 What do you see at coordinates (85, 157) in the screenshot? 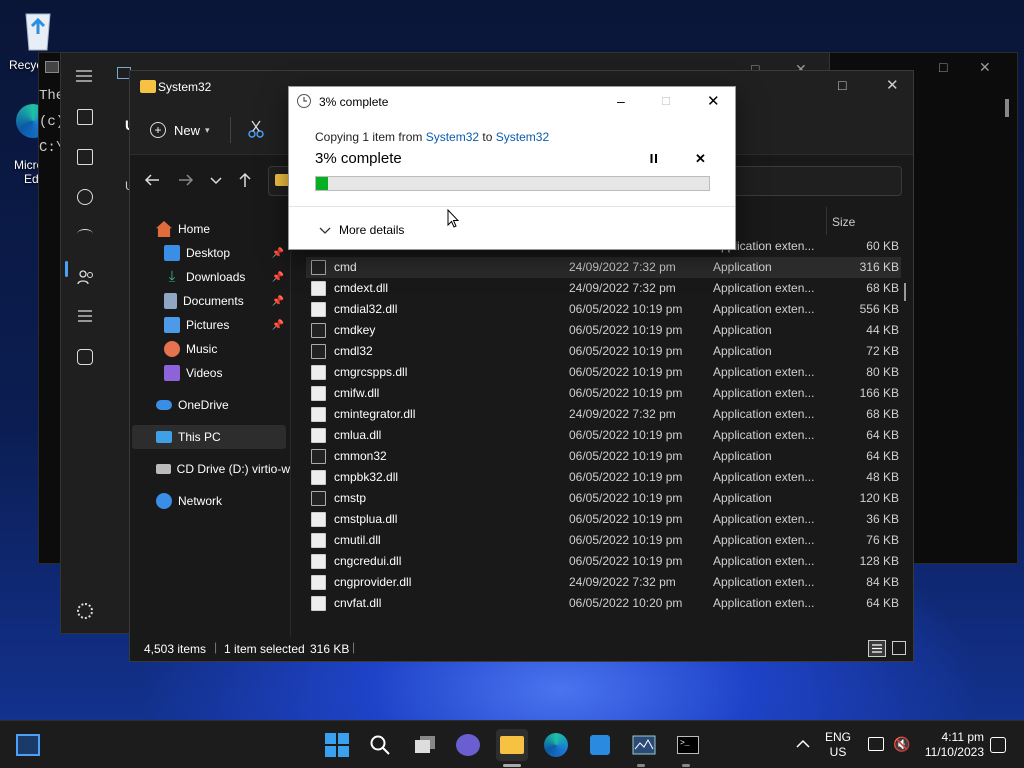
I see `performance-icon` at bounding box center [85, 157].